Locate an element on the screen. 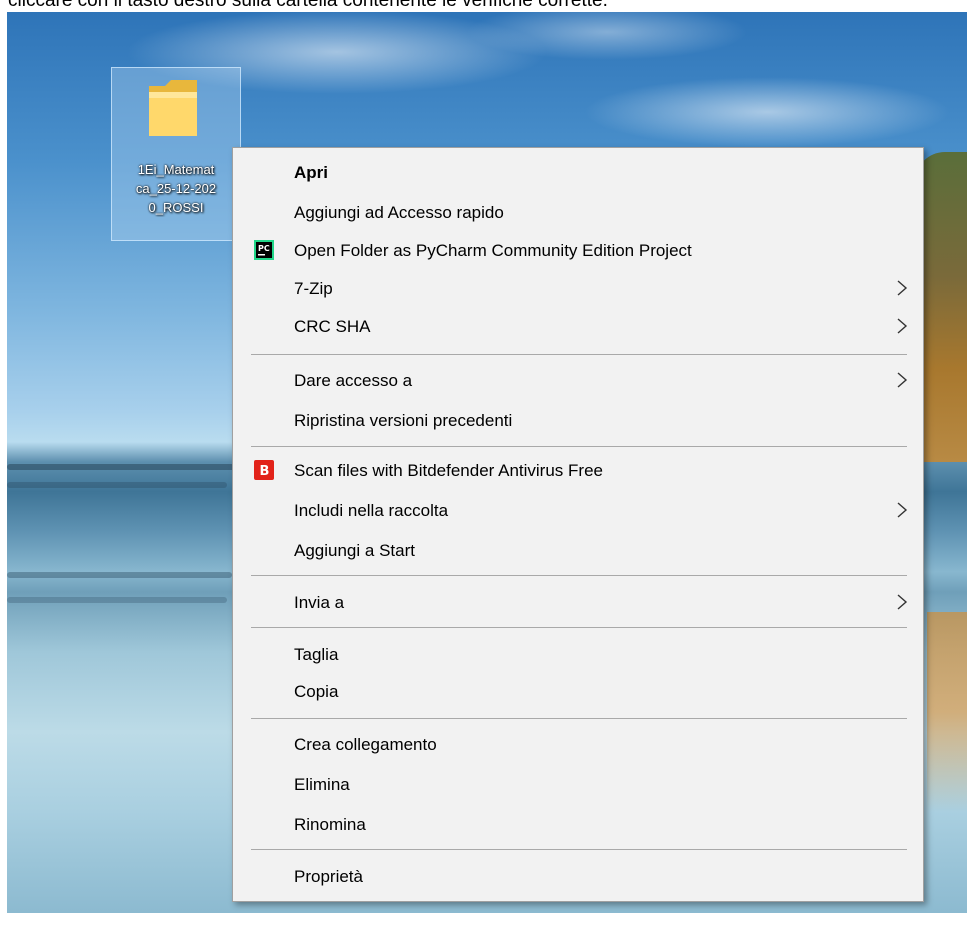 This screenshot has height=925, width=967. menu-item-label: Aggiungi a Start is located at coordinates (354, 550).